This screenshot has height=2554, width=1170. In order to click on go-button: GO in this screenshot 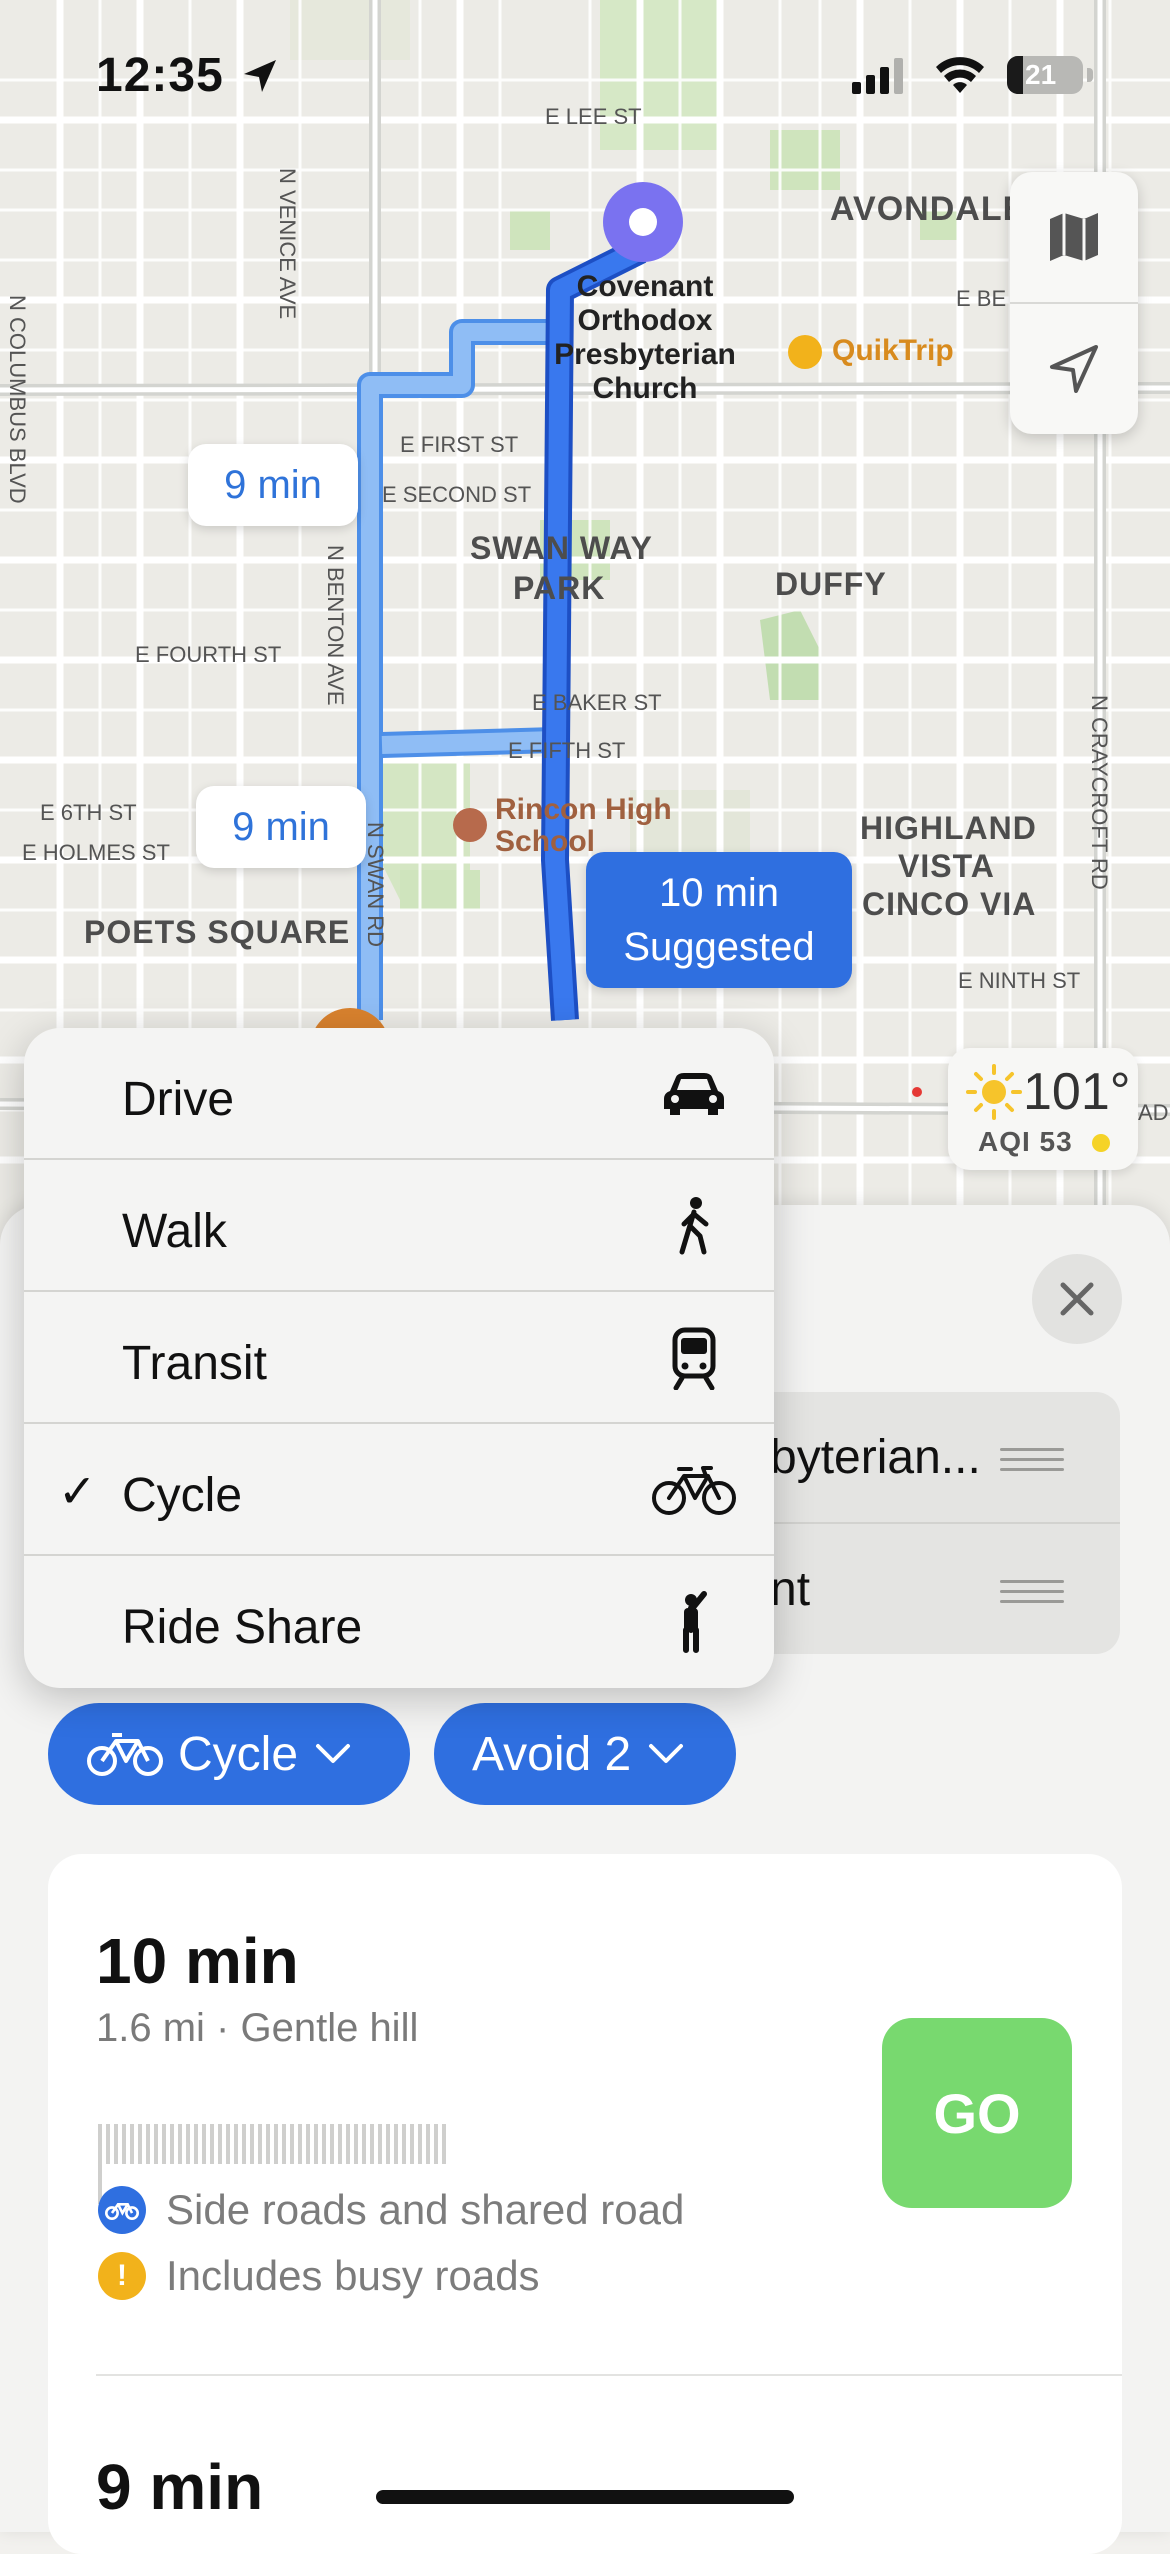, I will do `click(977, 2113)`.